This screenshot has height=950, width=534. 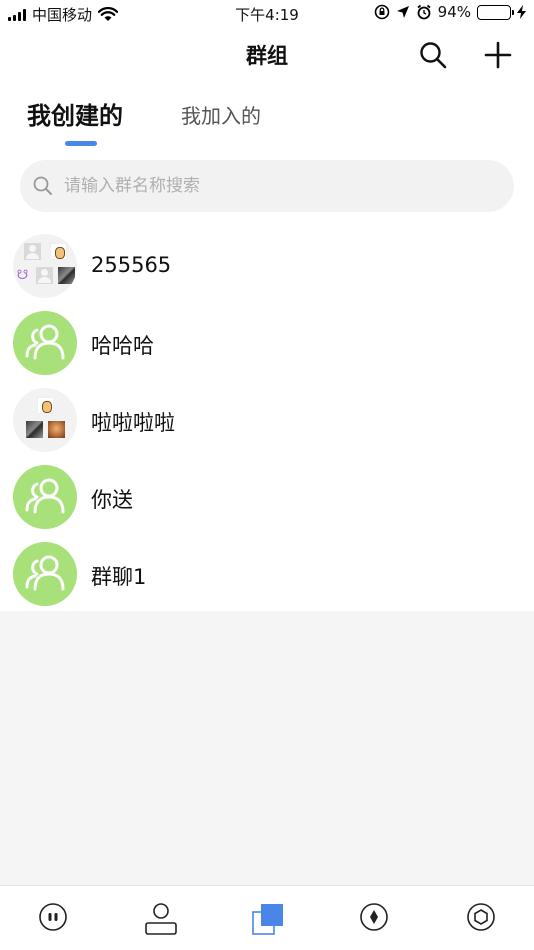 What do you see at coordinates (267, 341) in the screenshot?
I see `list-item: 哈哈哈` at bounding box center [267, 341].